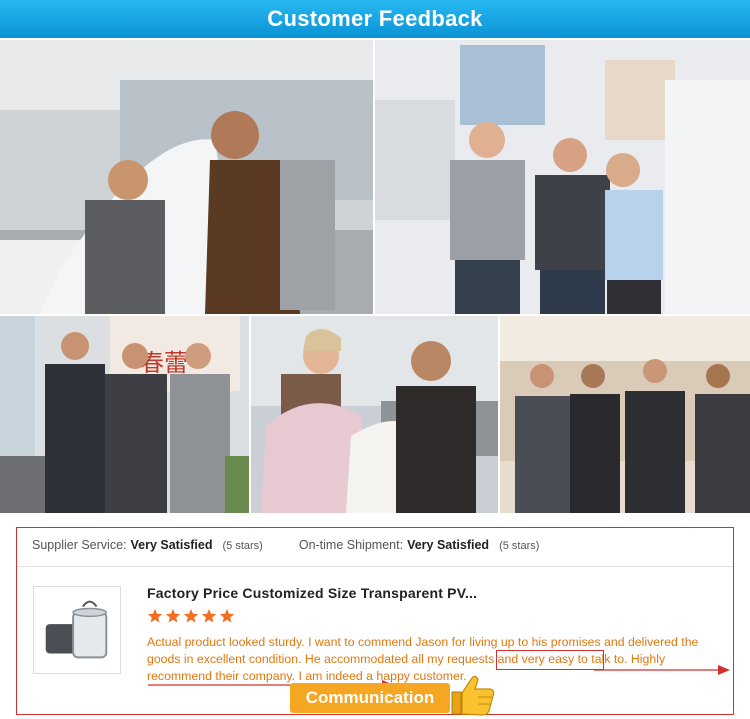 The image size is (750, 719). I want to click on arrow-right-icon, so click(662, 670).